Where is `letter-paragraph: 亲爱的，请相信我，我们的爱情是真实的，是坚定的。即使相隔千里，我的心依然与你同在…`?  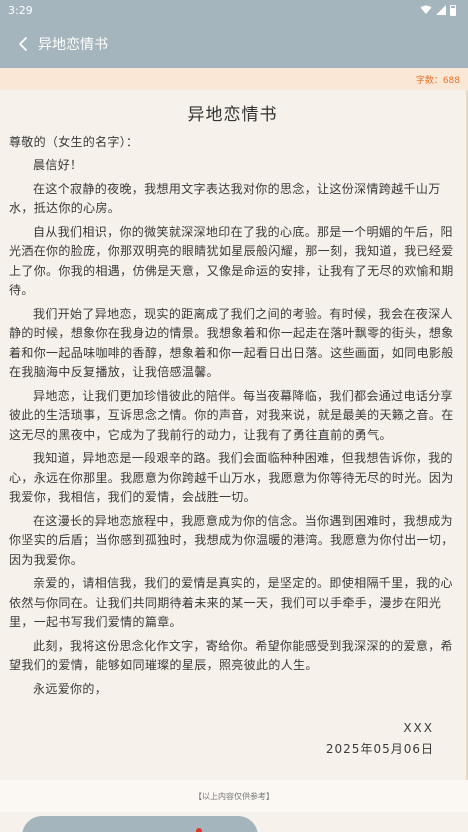
letter-paragraph: 亲爱的，请相信我，我们的爱情是真实的，是坚定的。即使相隔千里，我的心依然与你同在… is located at coordinates (231, 602).